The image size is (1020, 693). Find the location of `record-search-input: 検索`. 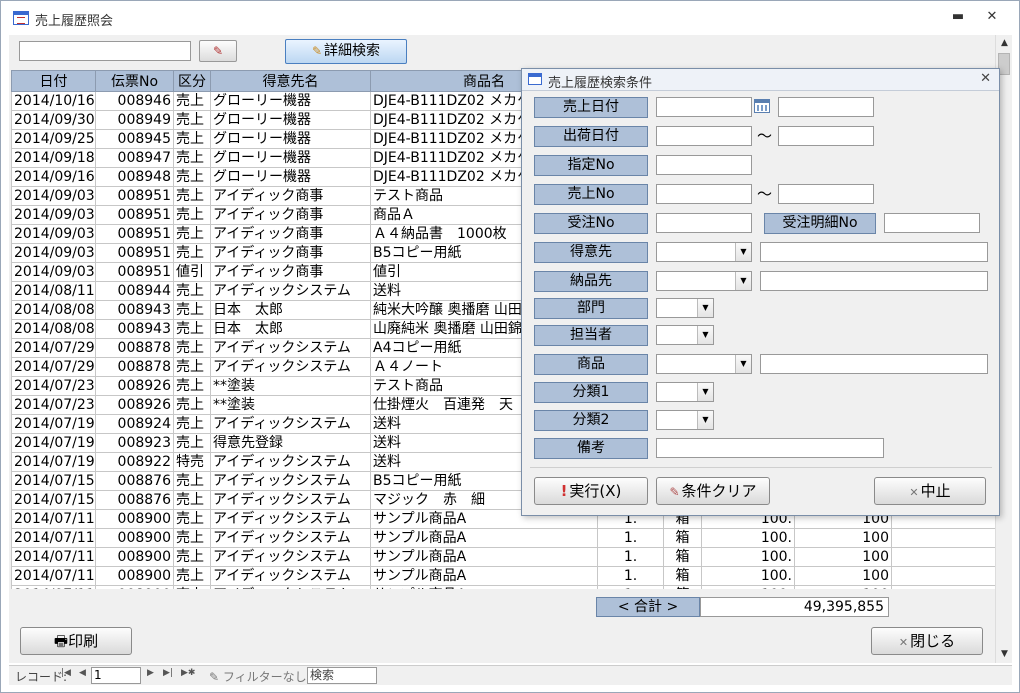

record-search-input: 検索 is located at coordinates (342, 675).